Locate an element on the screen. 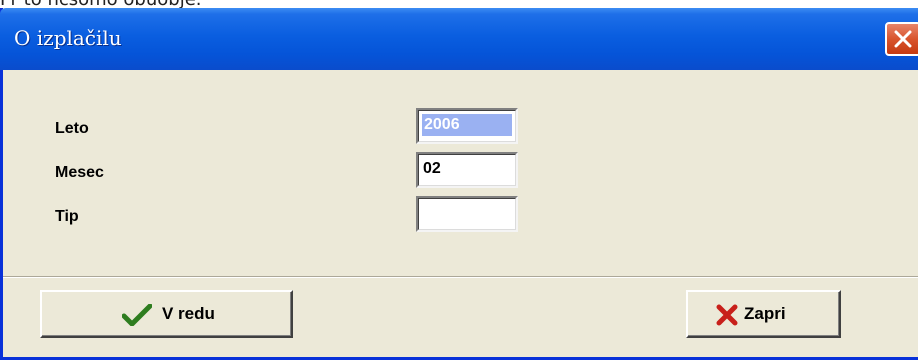  close-window-button is located at coordinates (901, 39).